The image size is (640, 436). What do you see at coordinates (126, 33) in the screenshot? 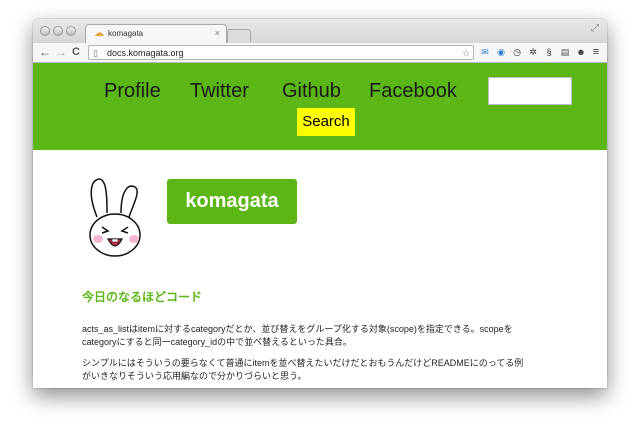
I see `tab-title: komagata` at bounding box center [126, 33].